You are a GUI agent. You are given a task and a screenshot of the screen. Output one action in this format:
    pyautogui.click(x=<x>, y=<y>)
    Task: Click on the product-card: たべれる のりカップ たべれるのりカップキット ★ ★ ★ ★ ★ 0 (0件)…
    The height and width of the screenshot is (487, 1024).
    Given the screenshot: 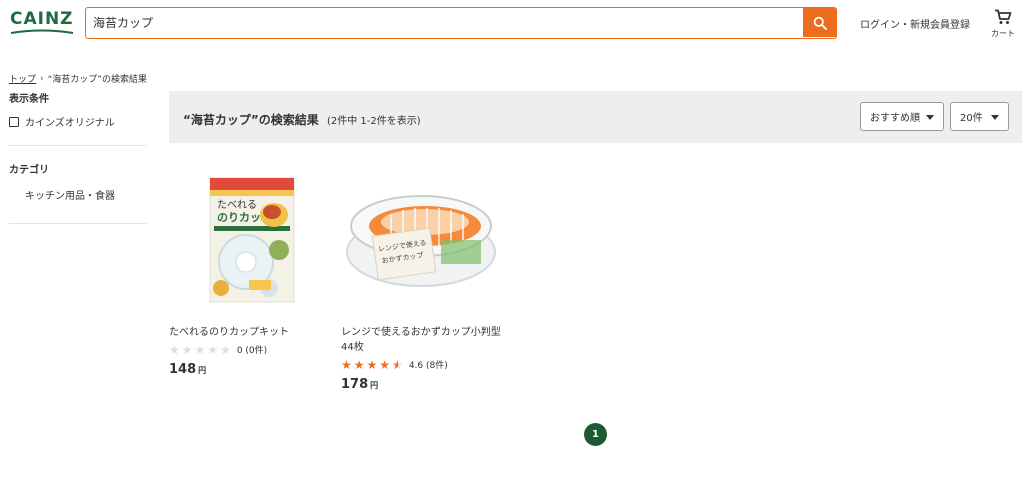 What is the action you would take?
    pyautogui.click(x=249, y=273)
    